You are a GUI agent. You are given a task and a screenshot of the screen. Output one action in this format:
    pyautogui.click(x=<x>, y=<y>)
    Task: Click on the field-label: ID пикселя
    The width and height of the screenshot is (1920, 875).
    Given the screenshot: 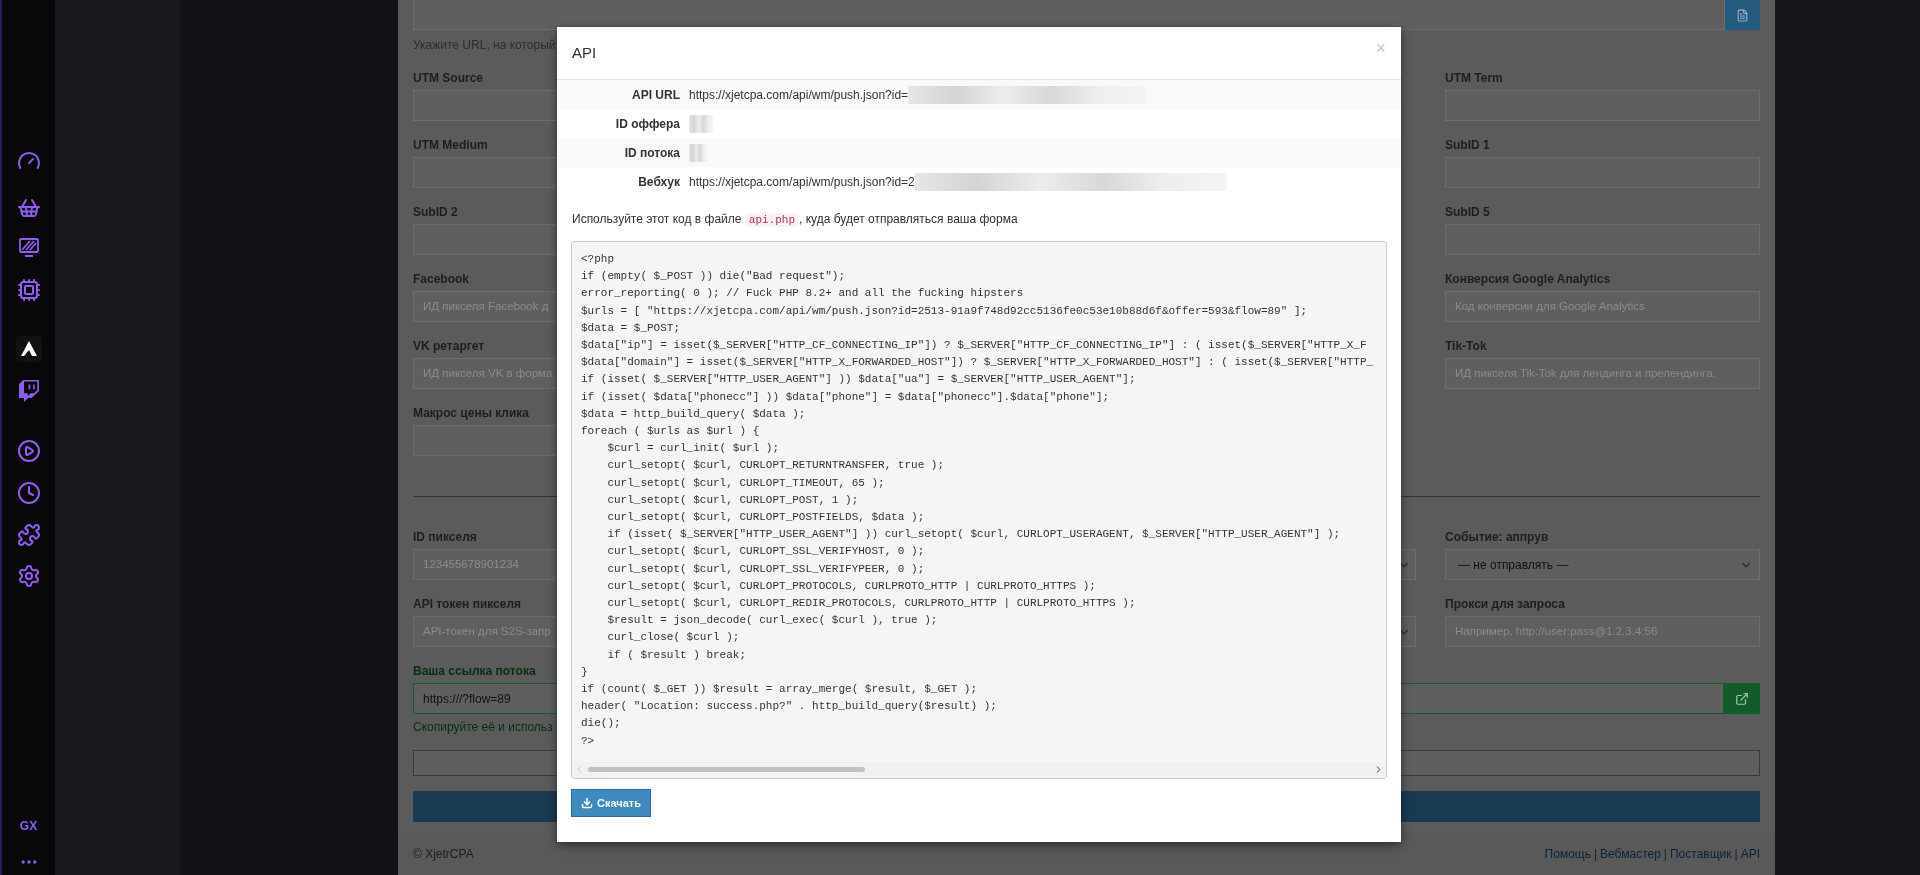 What is the action you would take?
    pyautogui.click(x=445, y=537)
    